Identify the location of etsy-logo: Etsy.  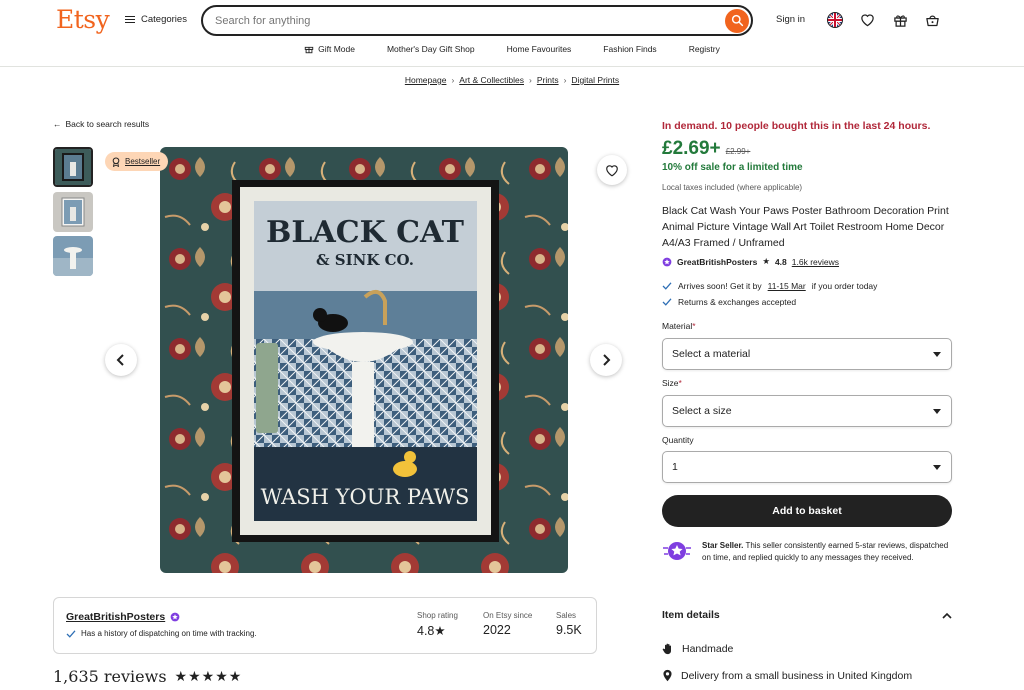
(83, 19).